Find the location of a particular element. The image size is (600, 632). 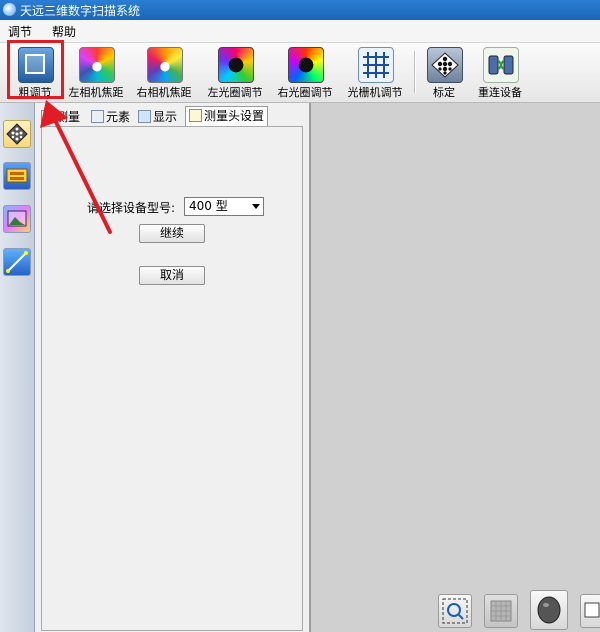

calibration-board-side-button is located at coordinates (17, 134).